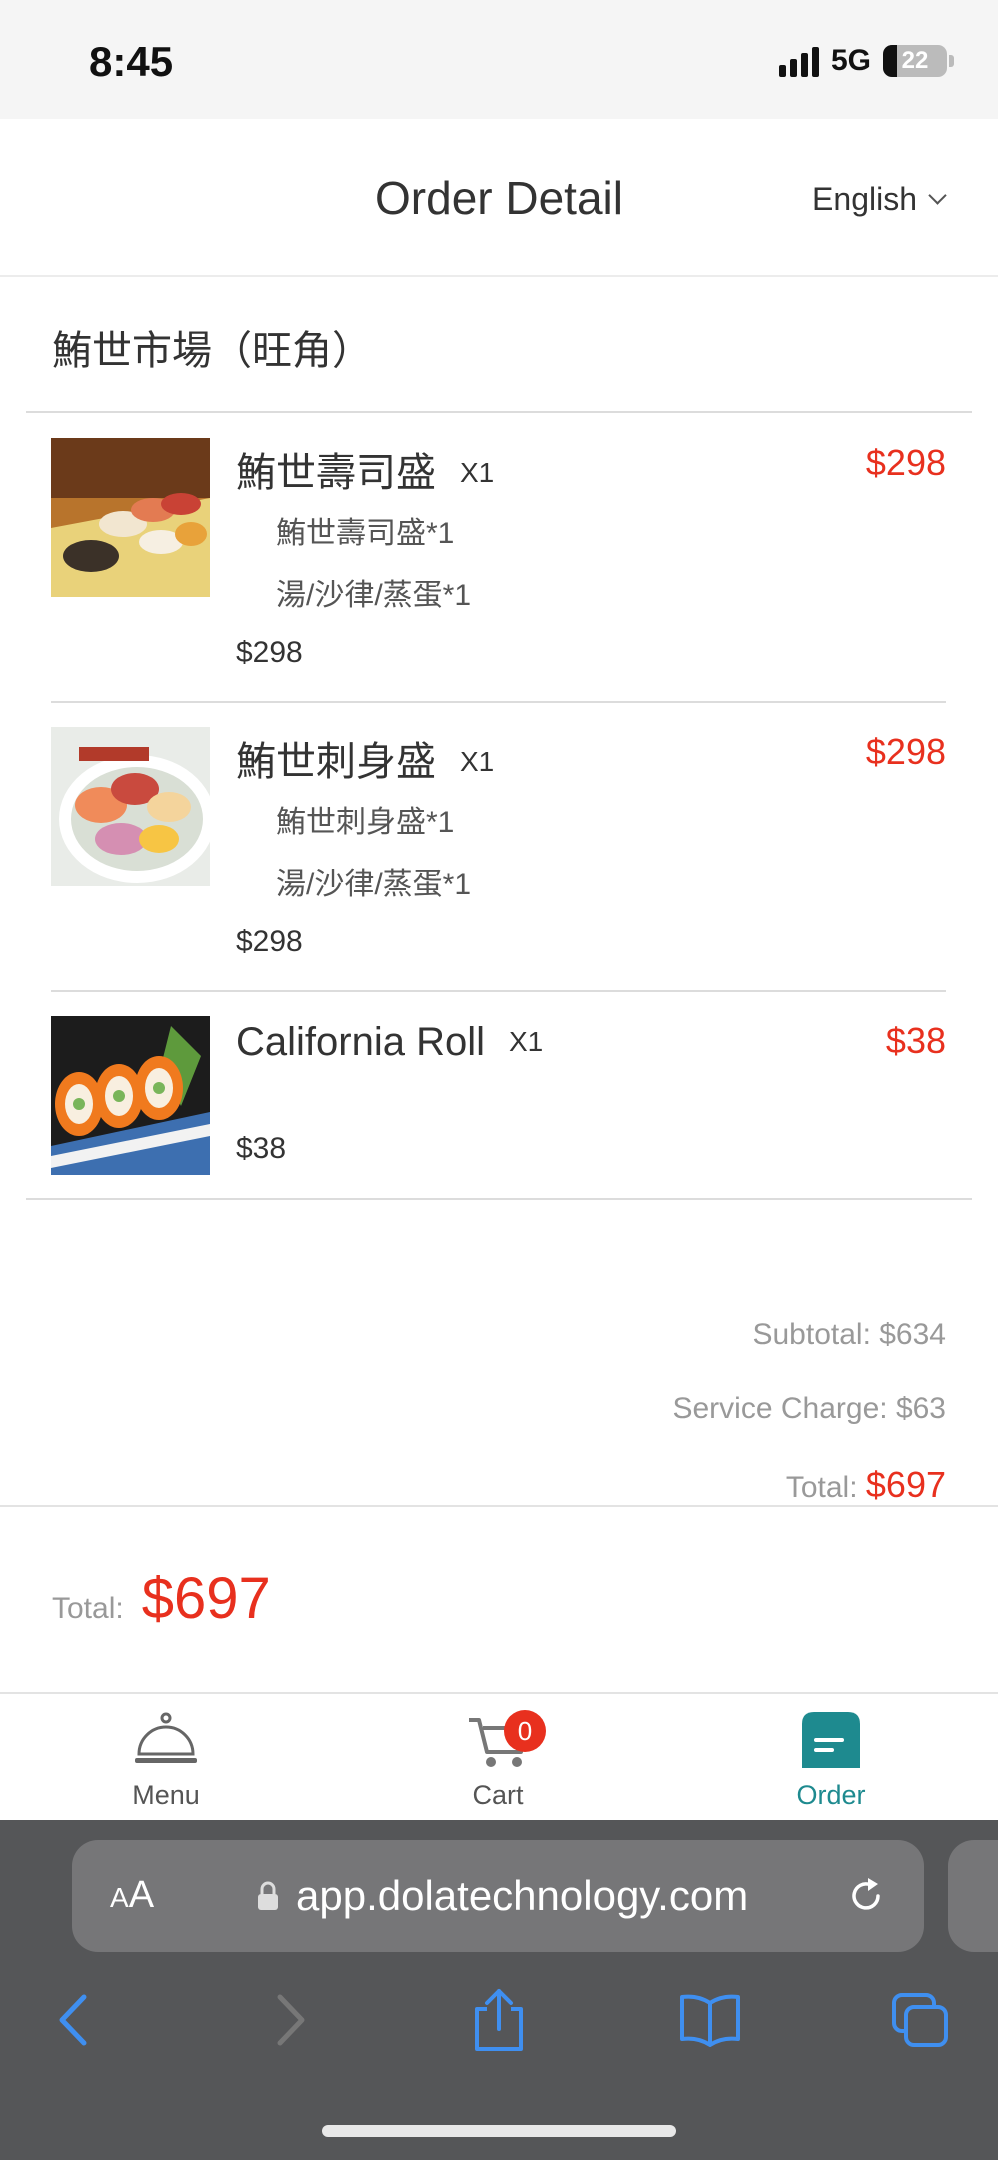  What do you see at coordinates (522, 1895) in the screenshot?
I see `url-text: app.dolatechnology.com` at bounding box center [522, 1895].